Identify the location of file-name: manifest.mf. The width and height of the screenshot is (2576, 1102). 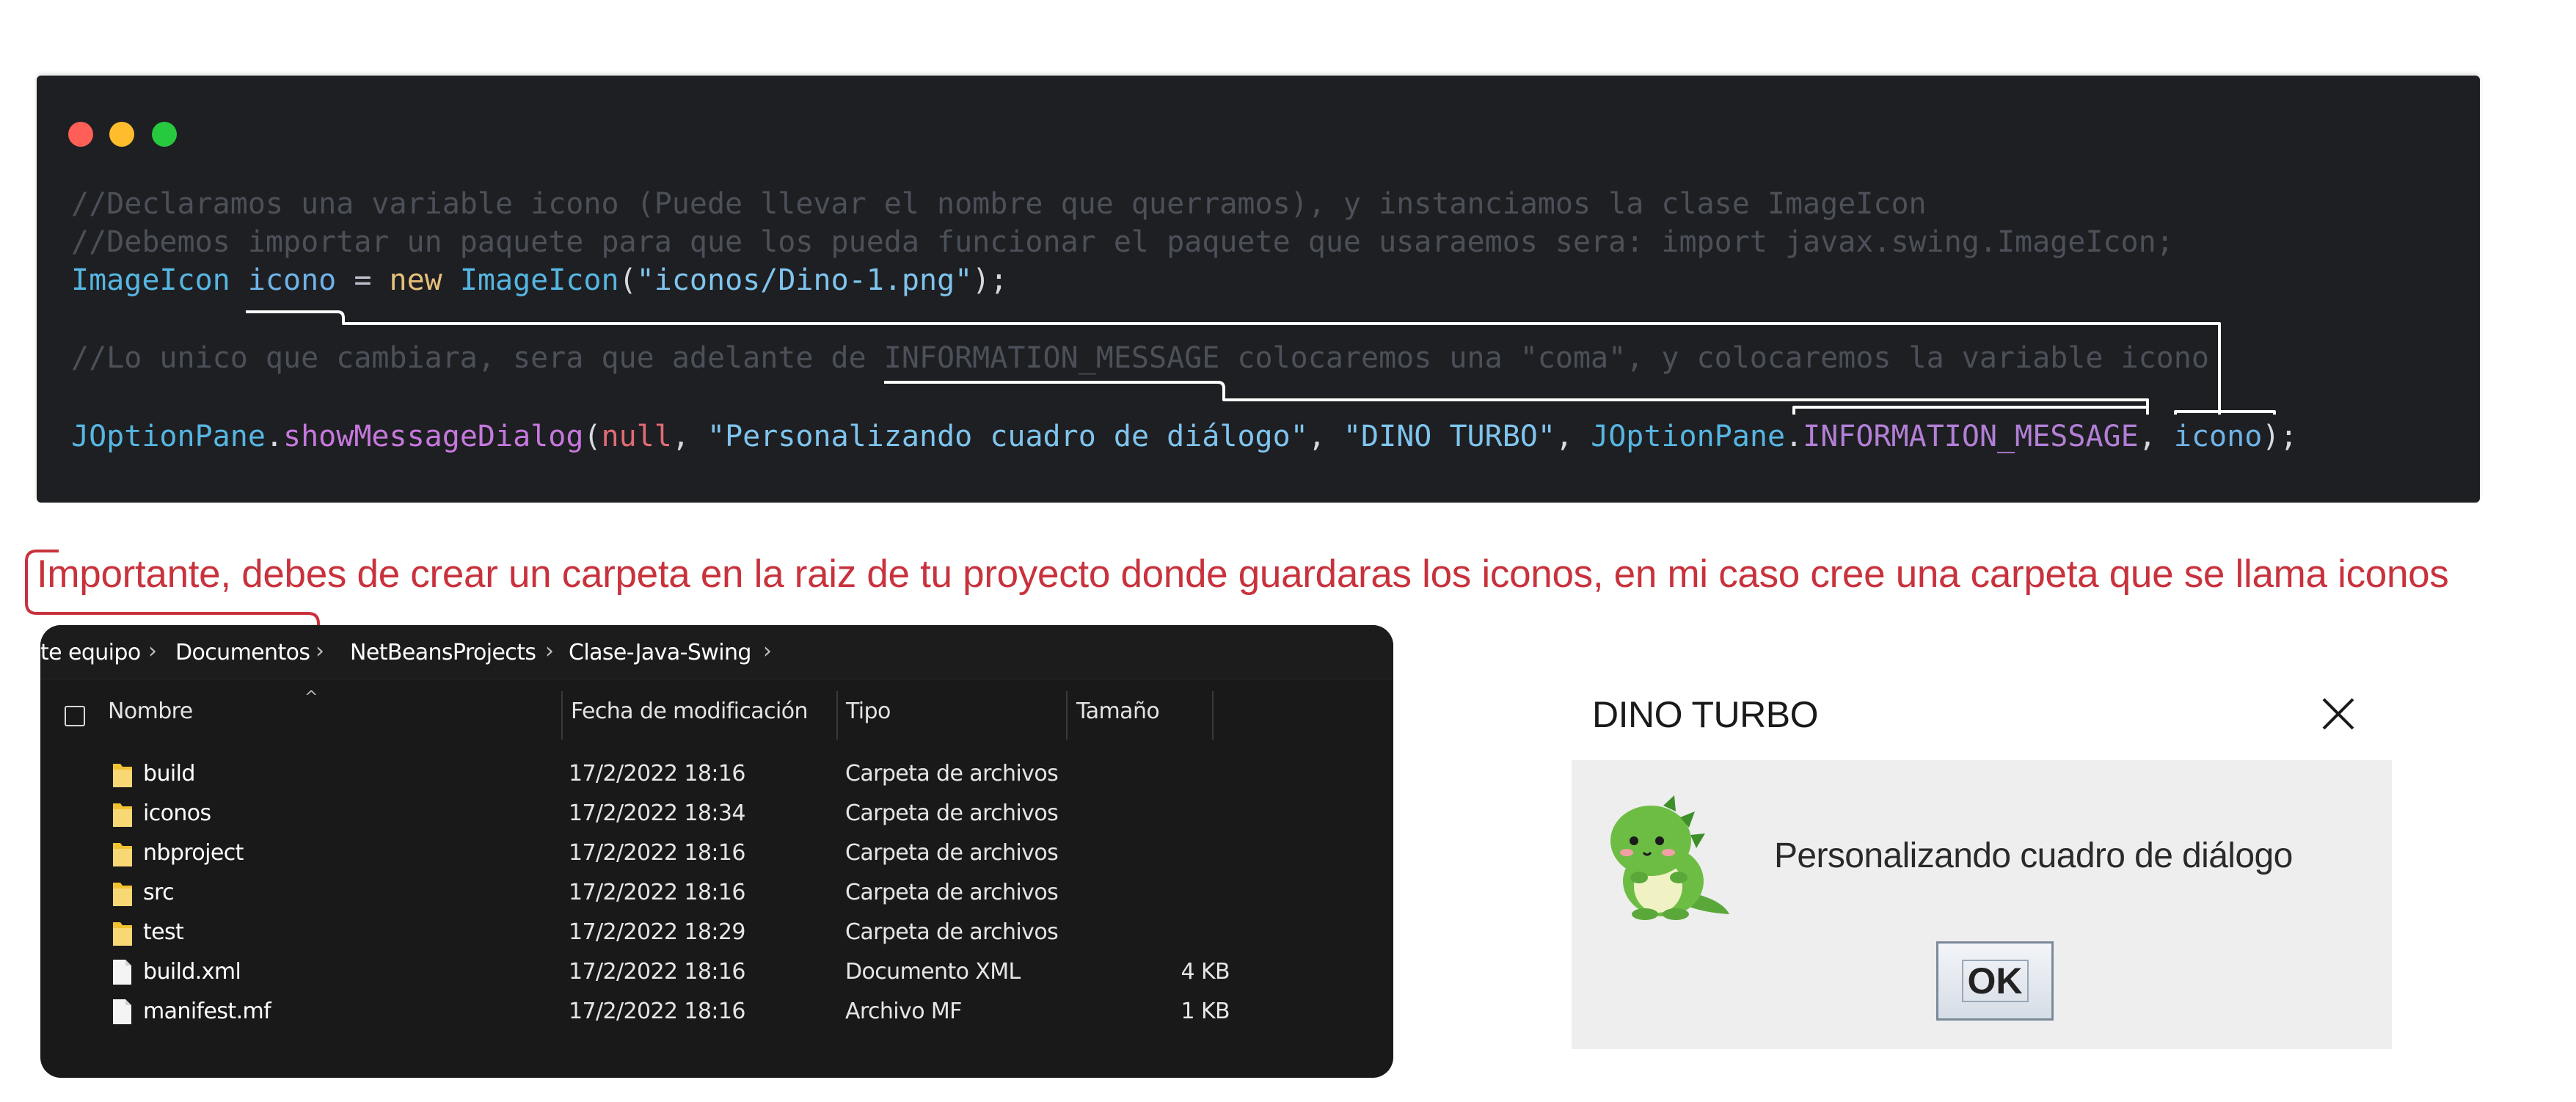
(207, 1011).